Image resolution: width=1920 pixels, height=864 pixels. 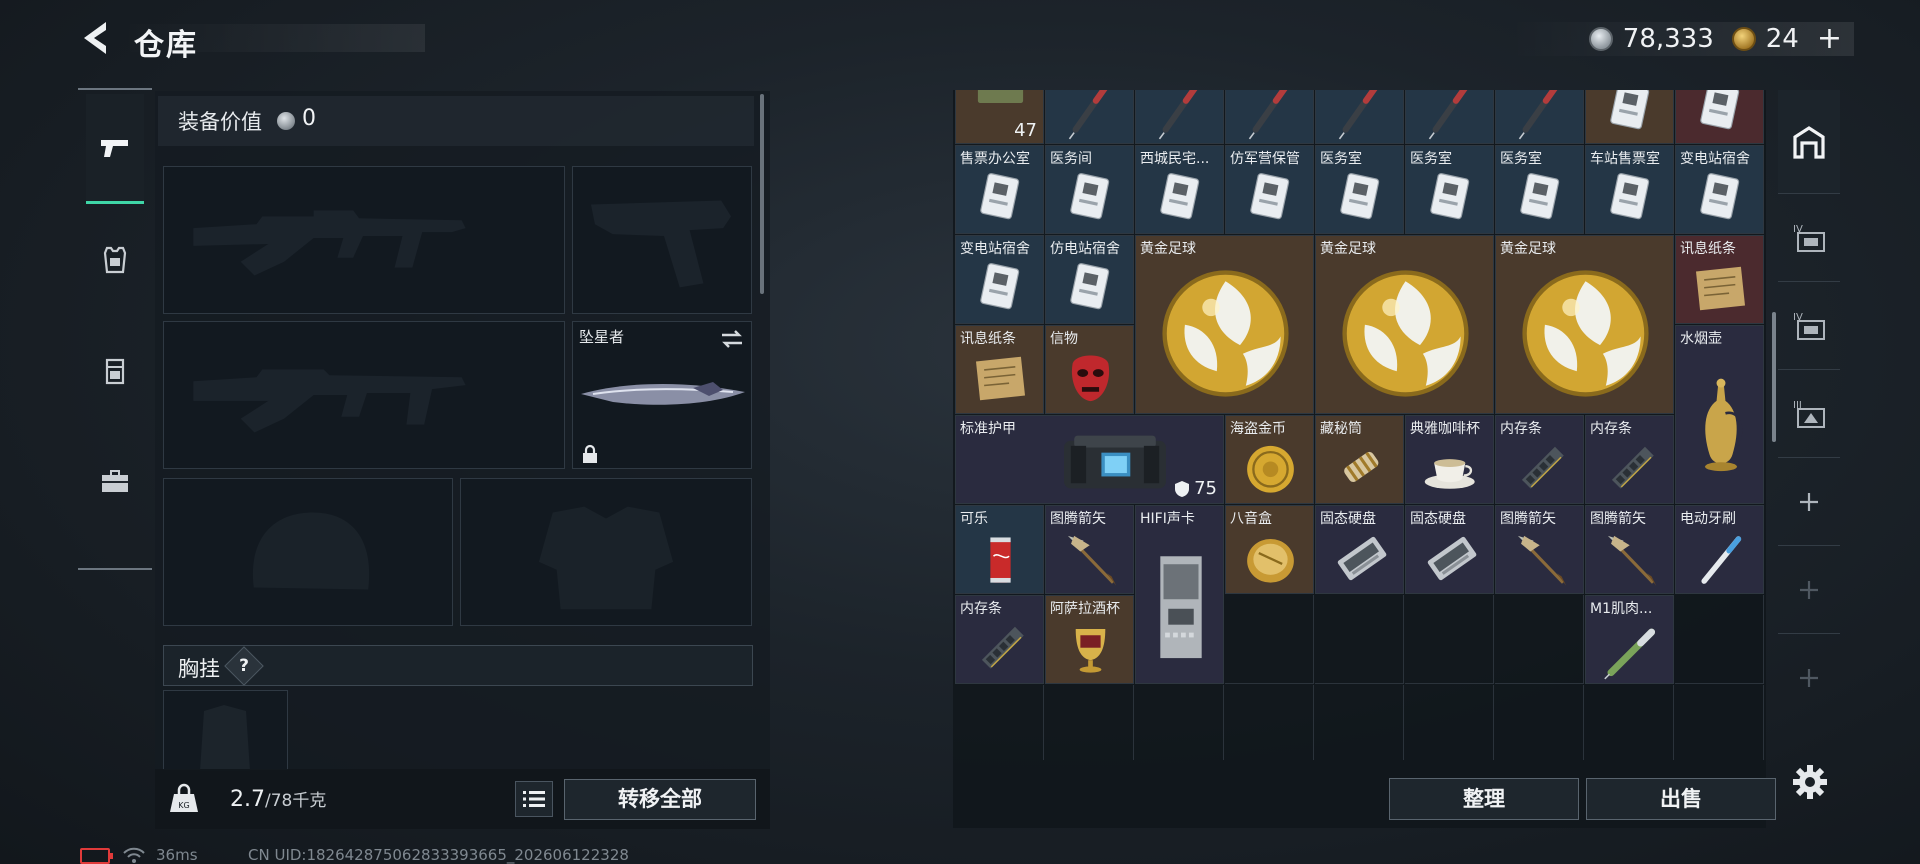 What do you see at coordinates (995, 159) in the screenshot?
I see `item-name: 售票办公室` at bounding box center [995, 159].